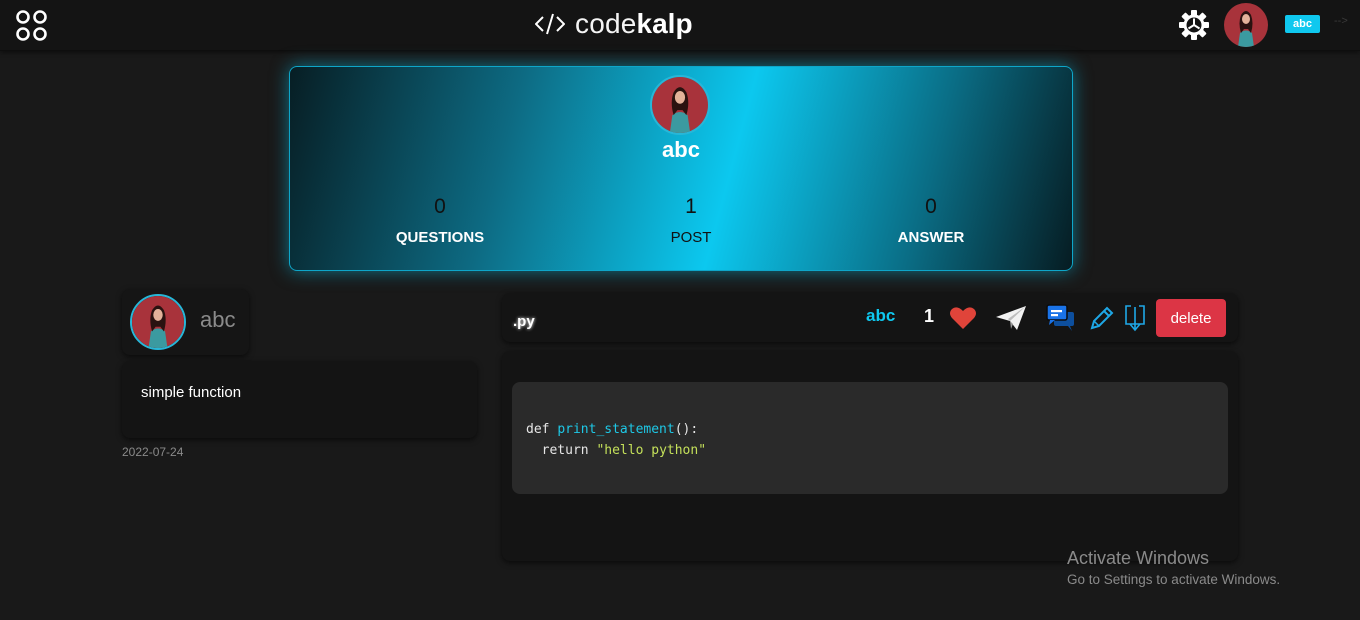 The height and width of the screenshot is (620, 1360). What do you see at coordinates (681, 149) in the screenshot?
I see `profile-name: abc` at bounding box center [681, 149].